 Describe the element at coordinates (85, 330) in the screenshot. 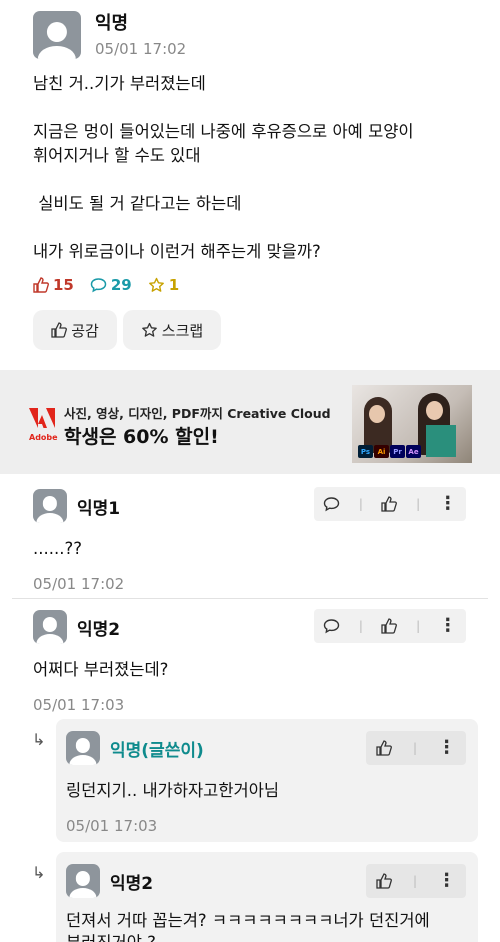

I see `like-button-label: 공감` at that location.